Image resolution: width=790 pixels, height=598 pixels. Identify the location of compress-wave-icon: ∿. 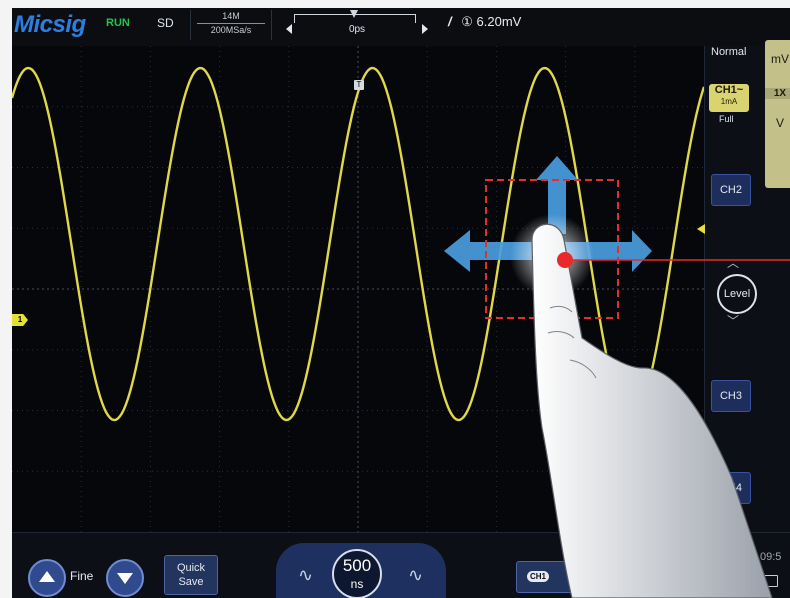
(305, 575).